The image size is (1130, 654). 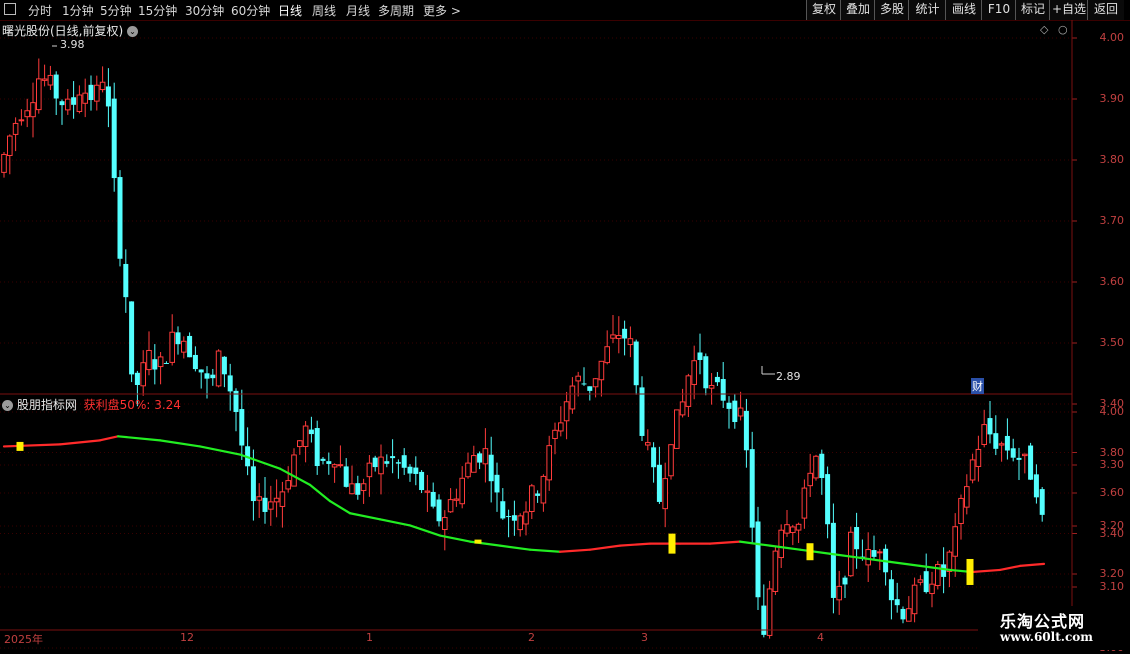 What do you see at coordinates (977, 386) in the screenshot?
I see `financial-report-badge: 财` at bounding box center [977, 386].